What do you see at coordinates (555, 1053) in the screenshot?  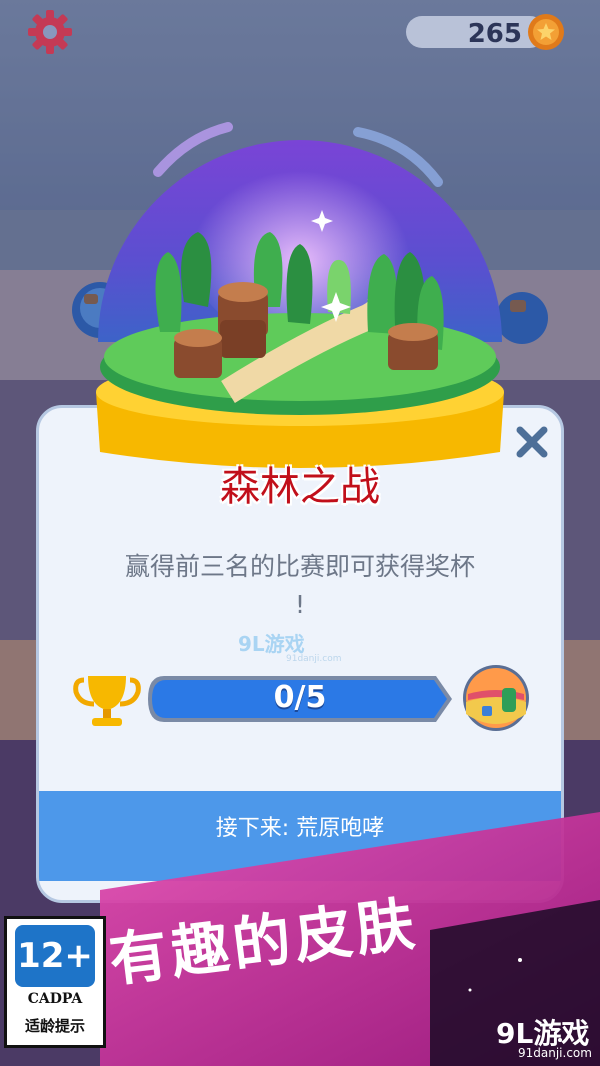 I see `corner-logo-sub: 91danji.com` at bounding box center [555, 1053].